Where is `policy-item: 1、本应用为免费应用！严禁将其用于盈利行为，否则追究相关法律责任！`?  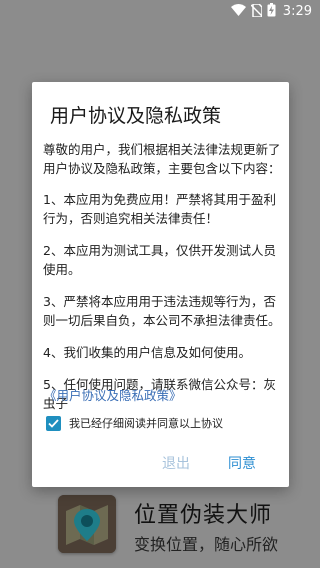
policy-item: 1、本应用为免费应用！严禁将其用于盈利行为，否则追究相关法律责任！ is located at coordinates (159, 209).